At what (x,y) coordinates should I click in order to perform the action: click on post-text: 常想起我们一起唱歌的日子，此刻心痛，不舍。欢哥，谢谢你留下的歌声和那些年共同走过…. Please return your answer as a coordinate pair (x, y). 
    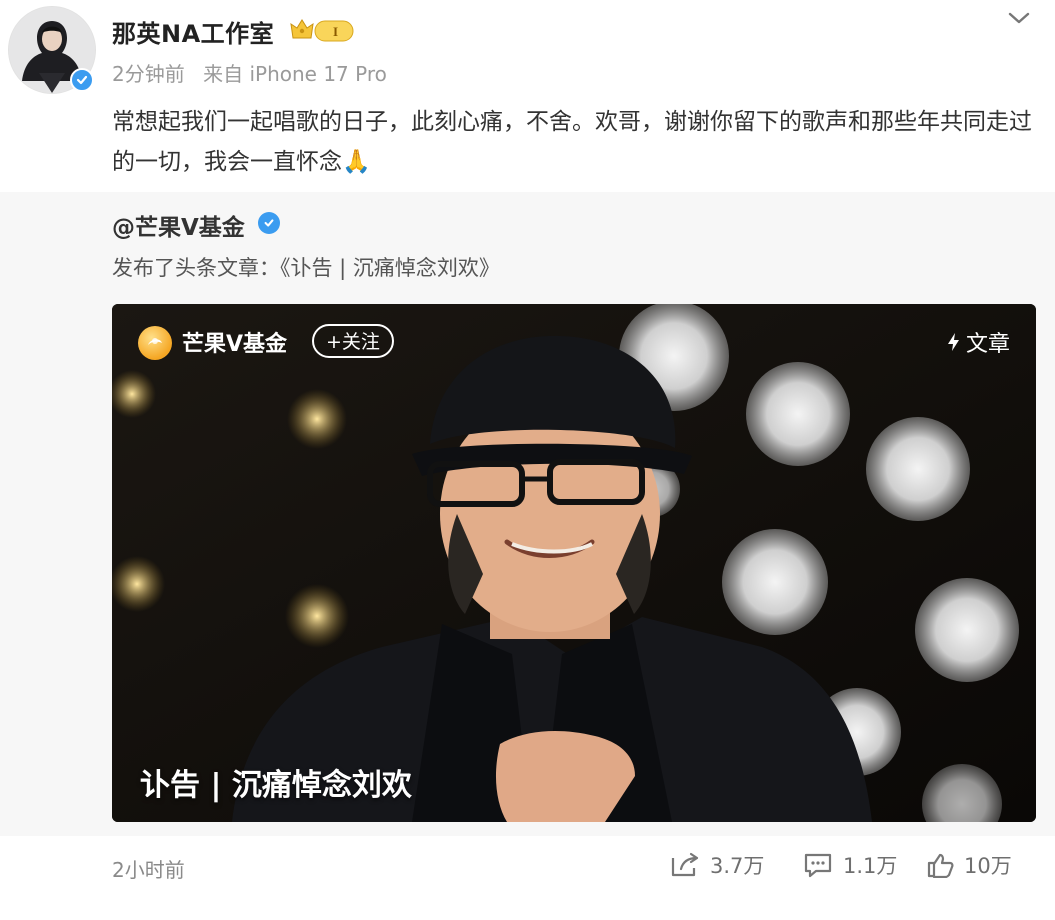
    Looking at the image, I should click on (572, 142).